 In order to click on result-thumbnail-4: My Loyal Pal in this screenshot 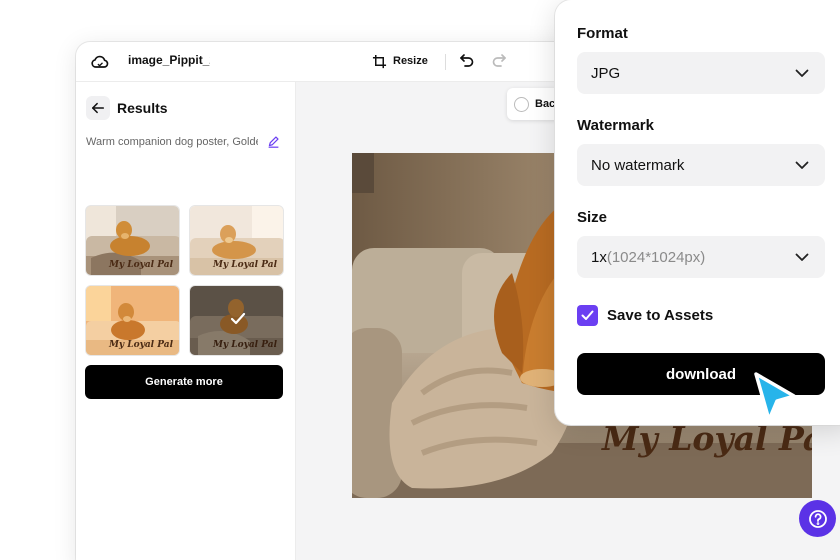, I will do `click(236, 320)`.